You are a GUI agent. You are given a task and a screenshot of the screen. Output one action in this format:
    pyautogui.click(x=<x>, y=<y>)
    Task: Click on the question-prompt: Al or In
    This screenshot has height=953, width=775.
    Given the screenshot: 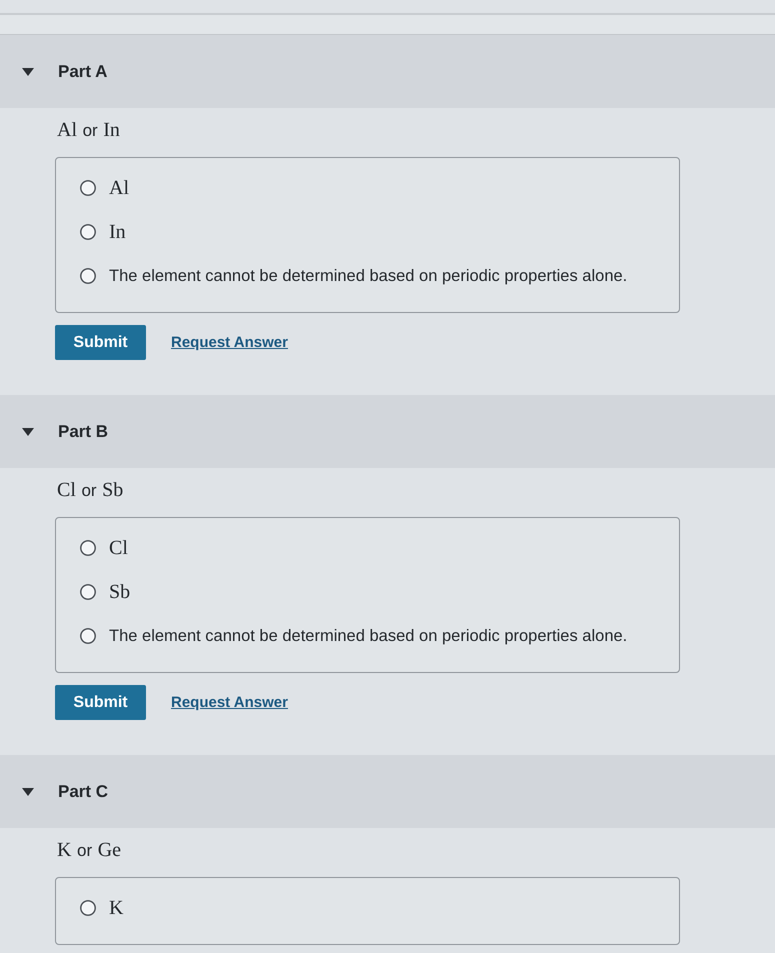 What is the action you would take?
    pyautogui.click(x=88, y=130)
    